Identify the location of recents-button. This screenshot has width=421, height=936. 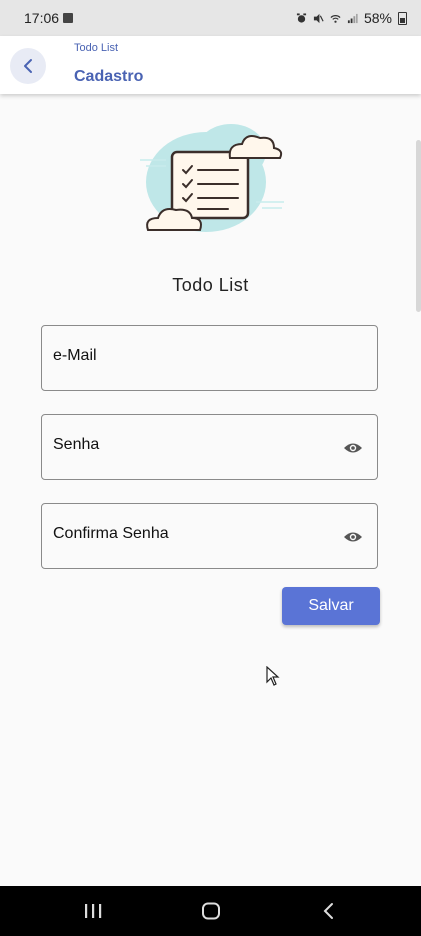
(93, 911).